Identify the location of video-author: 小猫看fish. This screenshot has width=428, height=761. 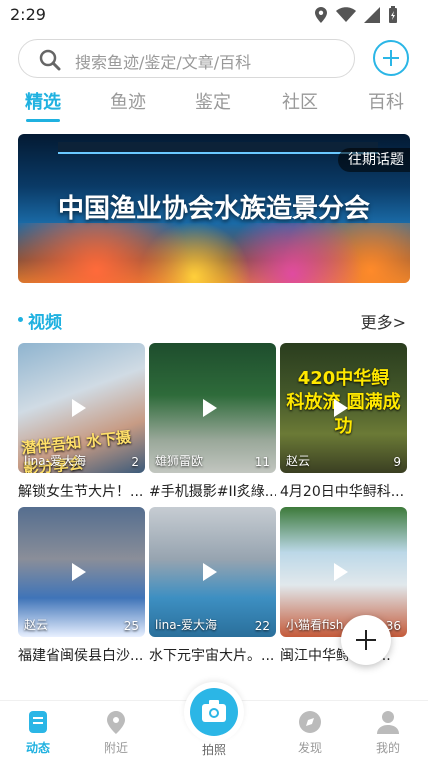
(315, 625).